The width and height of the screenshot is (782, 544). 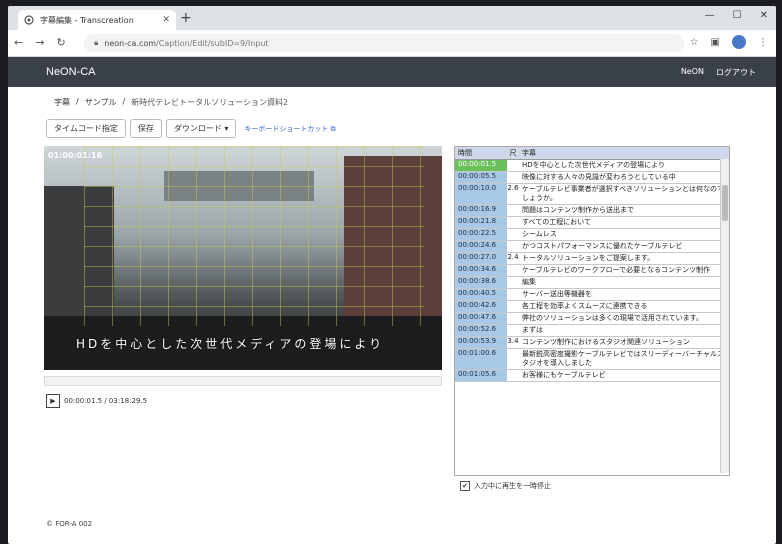 What do you see at coordinates (333, 128) in the screenshot?
I see `external-link-icon: ⧉` at bounding box center [333, 128].